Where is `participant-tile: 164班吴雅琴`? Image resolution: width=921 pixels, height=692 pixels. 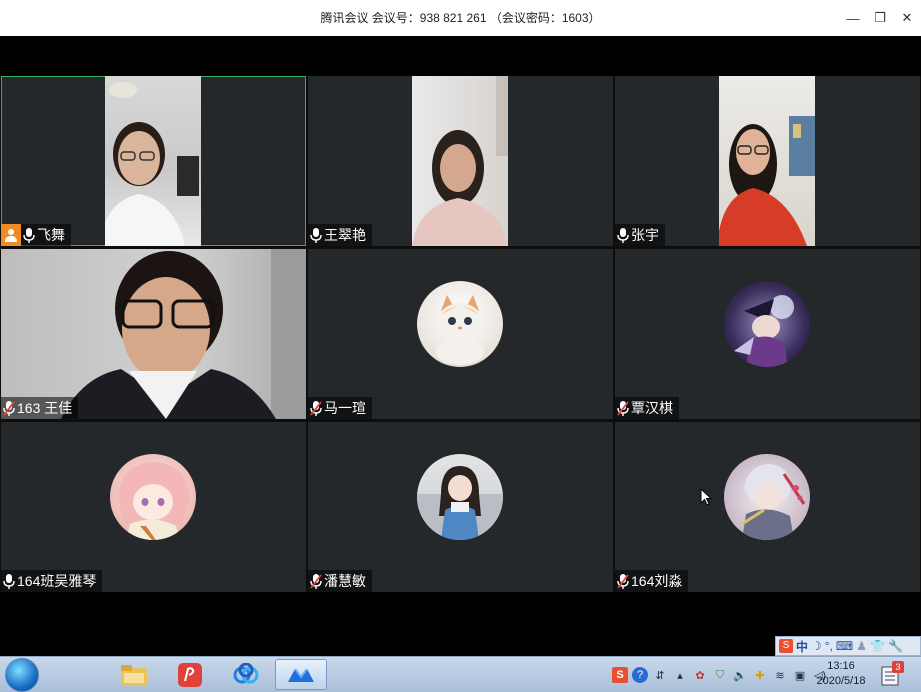
participant-tile: 164班吴雅琴 is located at coordinates (153, 507).